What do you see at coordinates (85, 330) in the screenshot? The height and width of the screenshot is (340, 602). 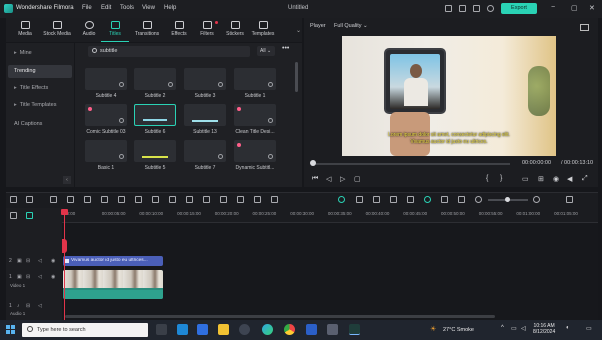 I see `taskbar-search-input: Type here to search` at bounding box center [85, 330].